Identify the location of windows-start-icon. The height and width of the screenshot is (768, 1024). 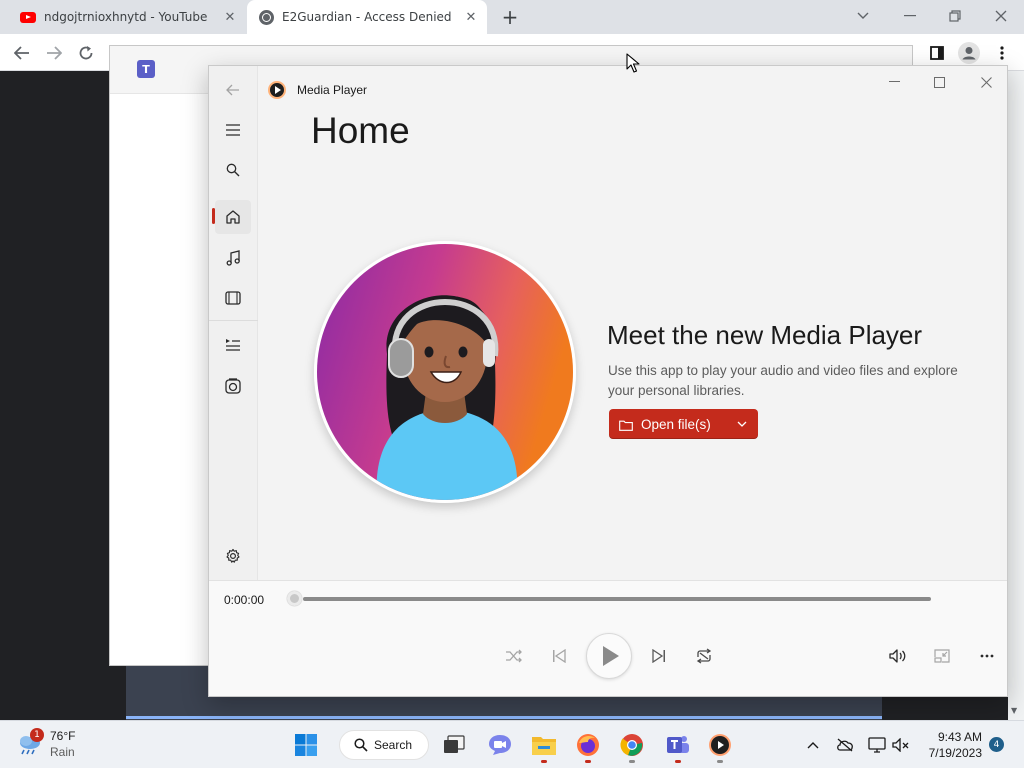
(306, 745).